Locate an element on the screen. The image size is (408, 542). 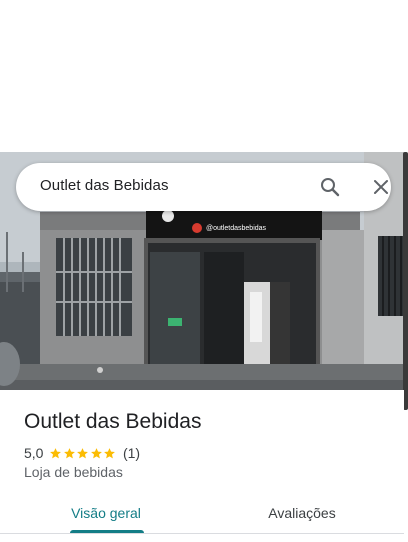
place-category: Loja de bebidas is located at coordinates (73, 472).